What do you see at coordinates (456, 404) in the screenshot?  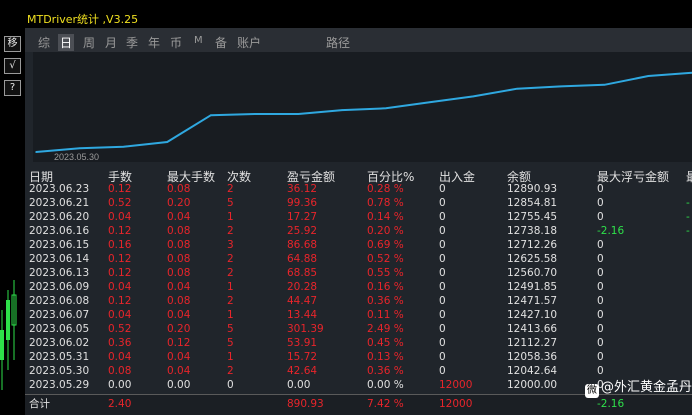 I see `total-deposit: 12000` at bounding box center [456, 404].